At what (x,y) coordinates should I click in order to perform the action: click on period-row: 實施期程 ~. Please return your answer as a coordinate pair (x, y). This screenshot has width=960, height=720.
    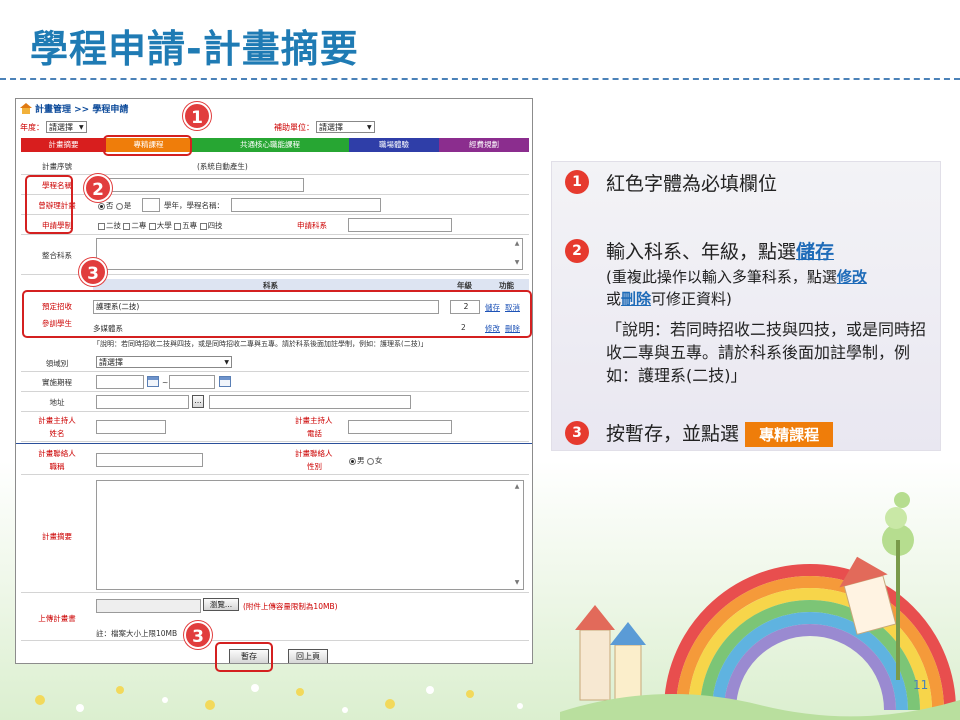
    Looking at the image, I should click on (275, 382).